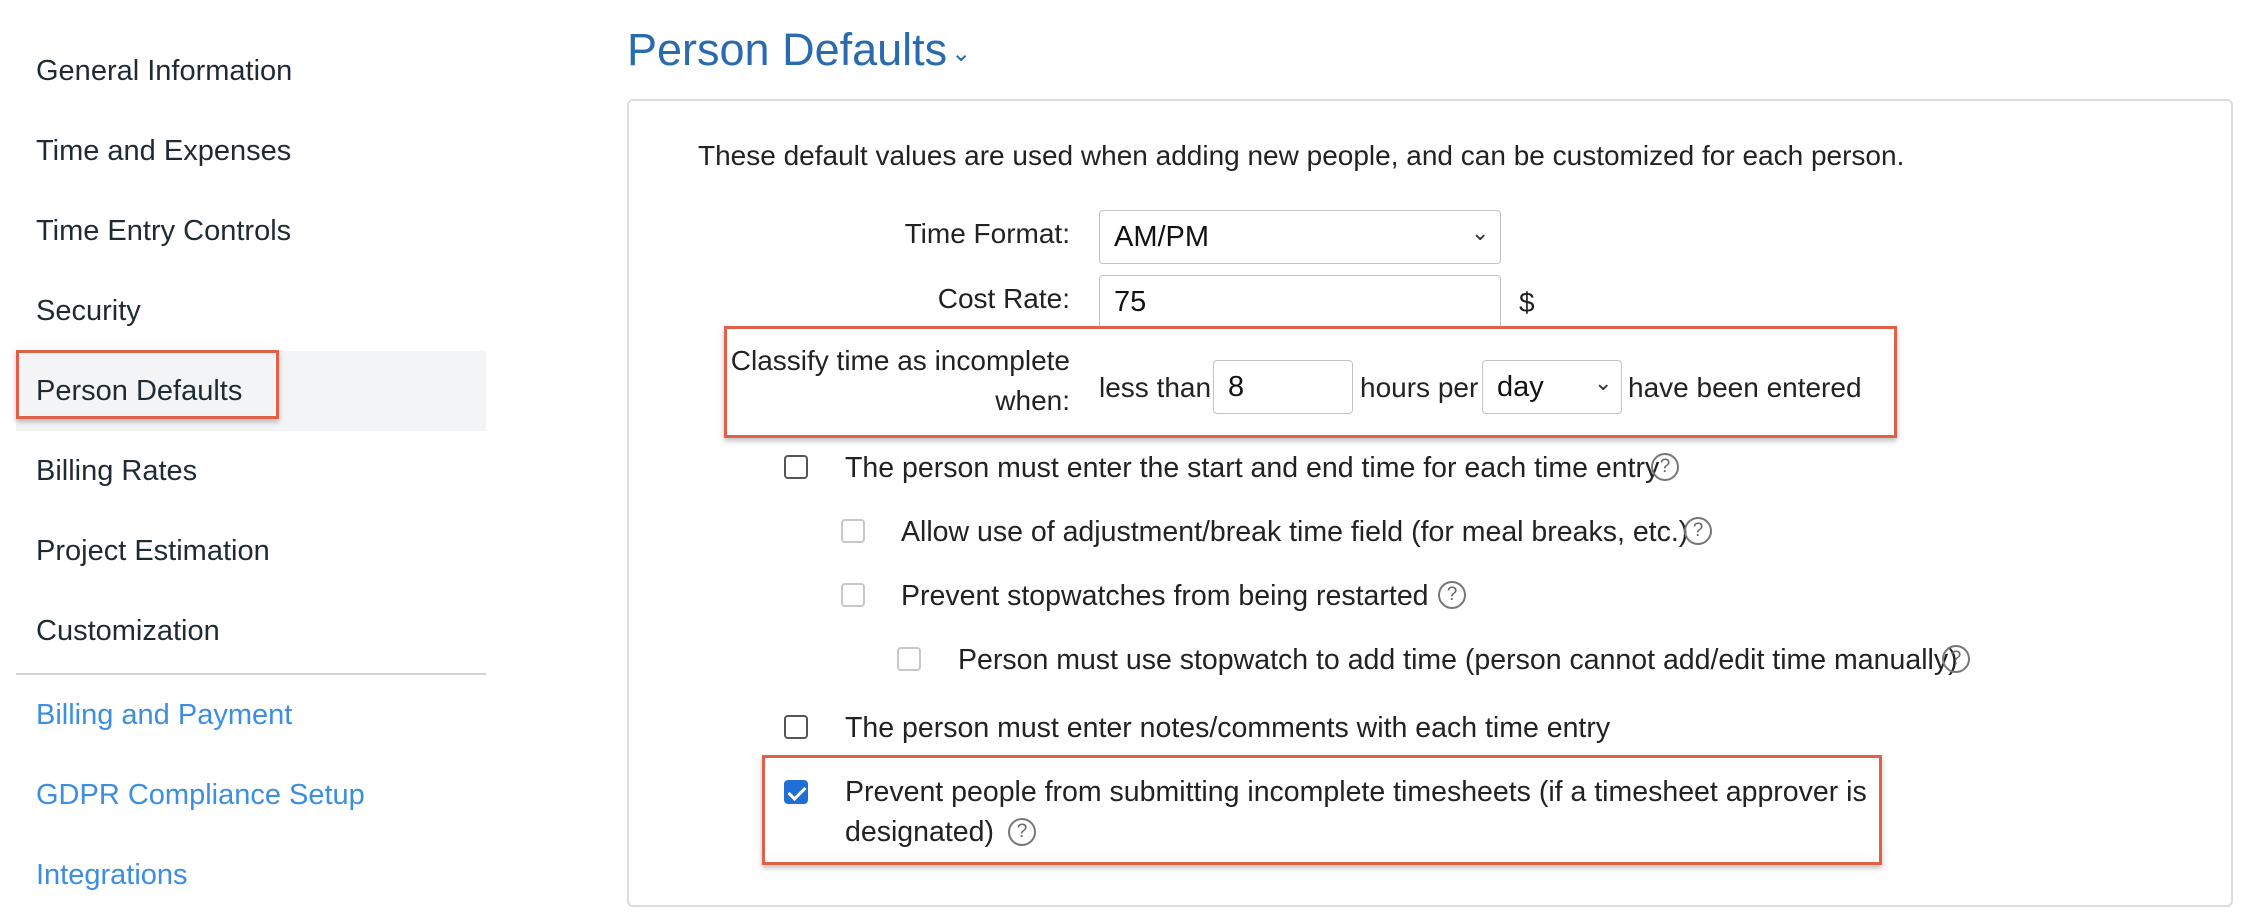 The width and height of the screenshot is (2254, 916). Describe the element at coordinates (961, 53) in the screenshot. I see `chevron-down-icon: ⌄` at that location.